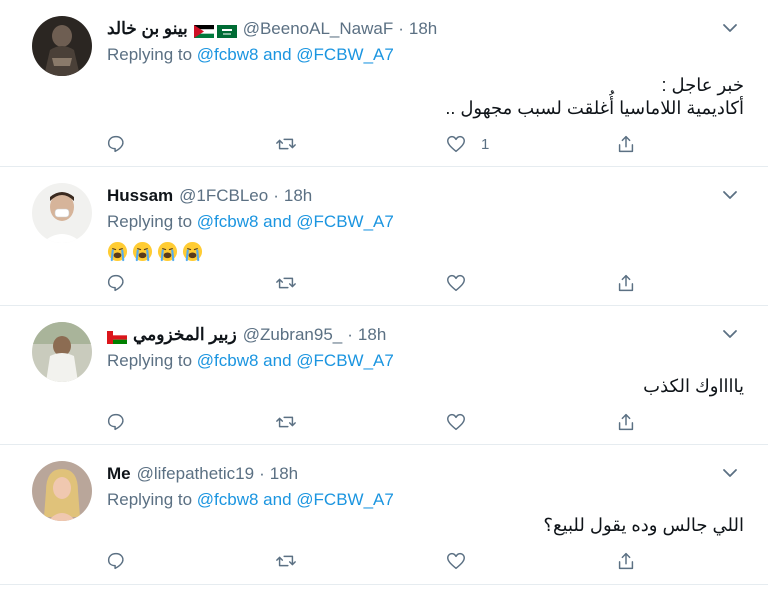  I want to click on tweet-text-line: اللي جالس وده يقول للبيع؟, so click(643, 525).